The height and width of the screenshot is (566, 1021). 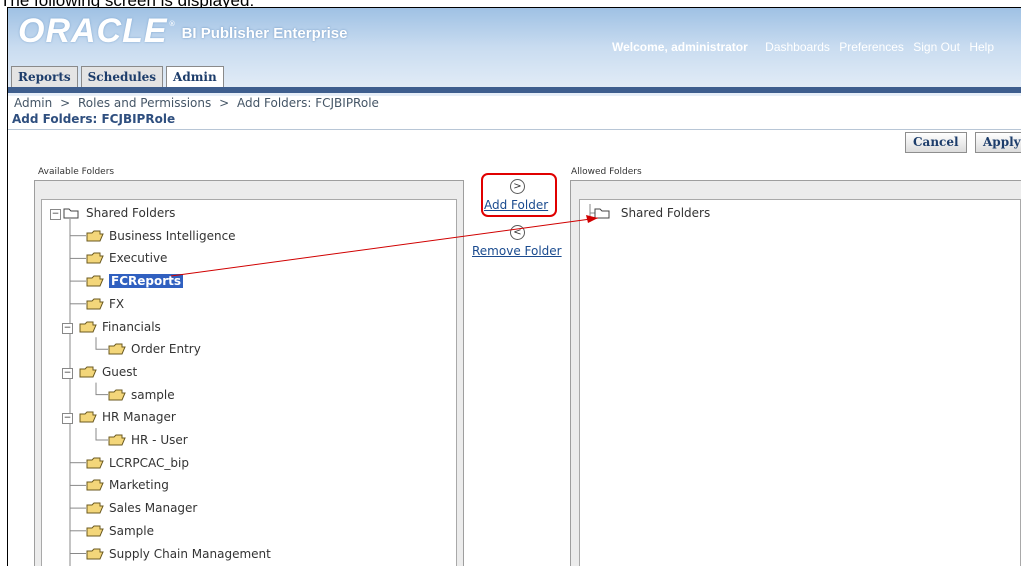 I want to click on oracle-logo: ORACLE ® BI Publisher Enterprise, so click(x=183, y=31).